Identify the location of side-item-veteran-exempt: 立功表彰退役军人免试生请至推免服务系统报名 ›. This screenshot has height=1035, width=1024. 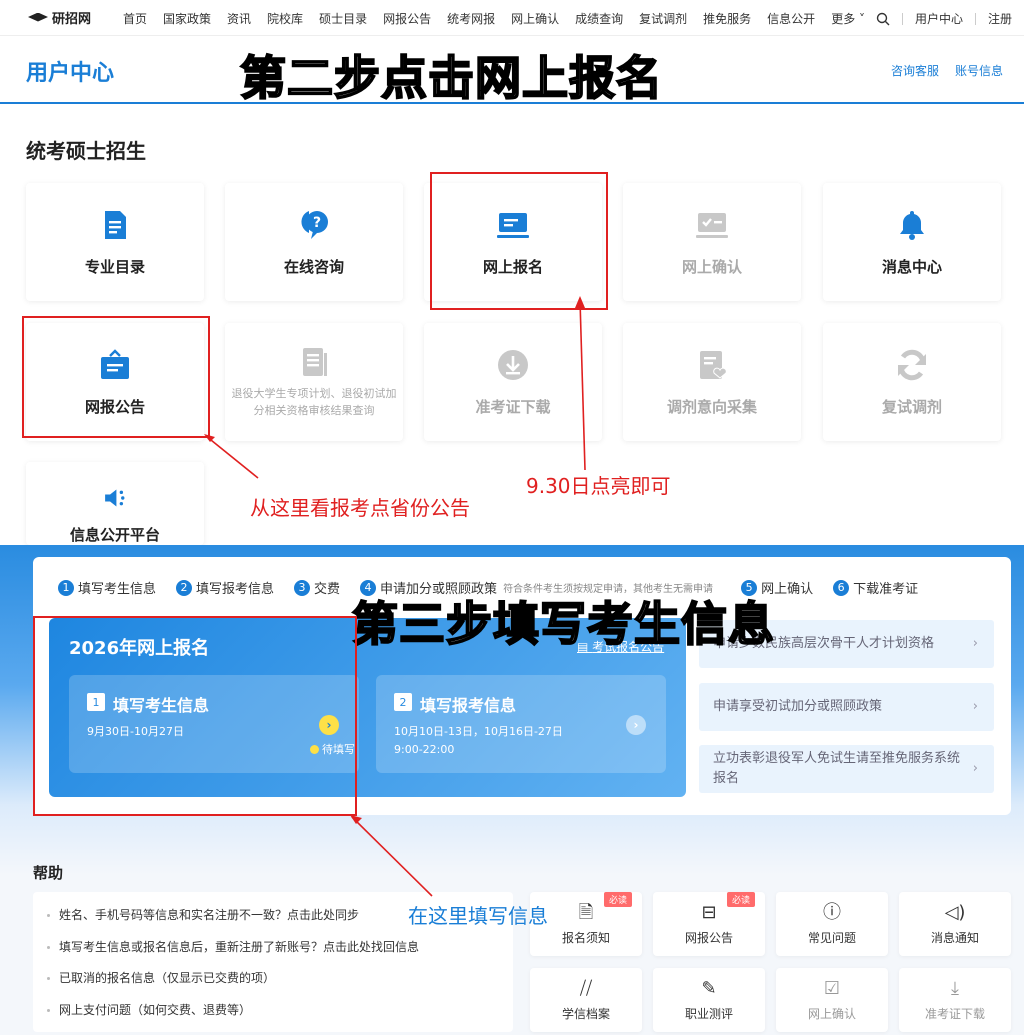
(846, 769).